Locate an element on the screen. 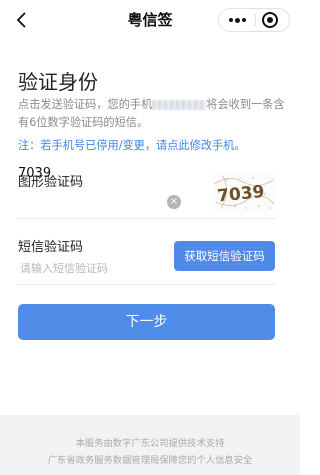  footer-support-text: 本服务由数字广东公司提供技术支持 is located at coordinates (150, 443).